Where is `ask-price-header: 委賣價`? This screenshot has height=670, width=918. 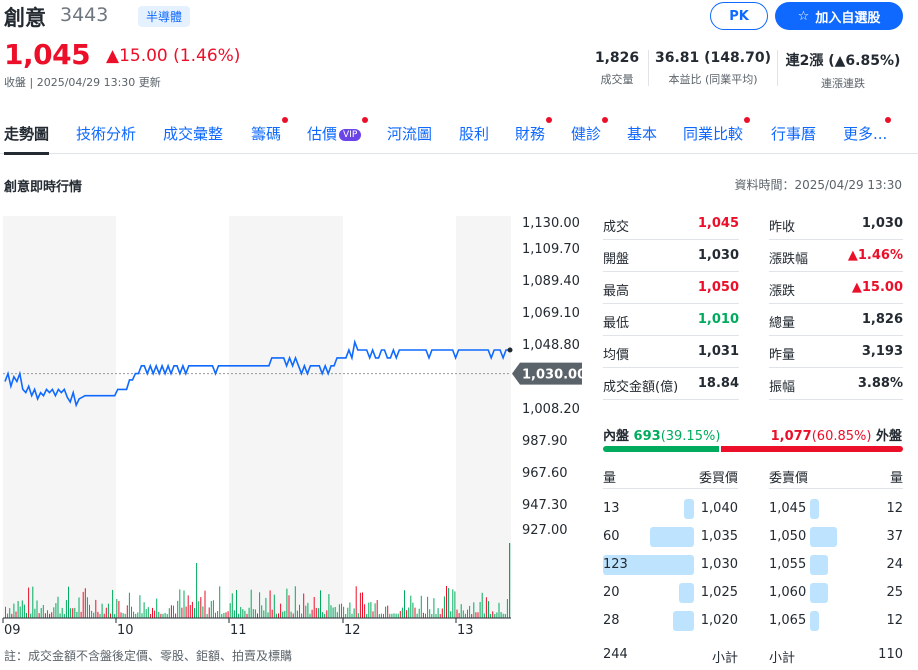 ask-price-header: 委賣價 is located at coordinates (789, 478).